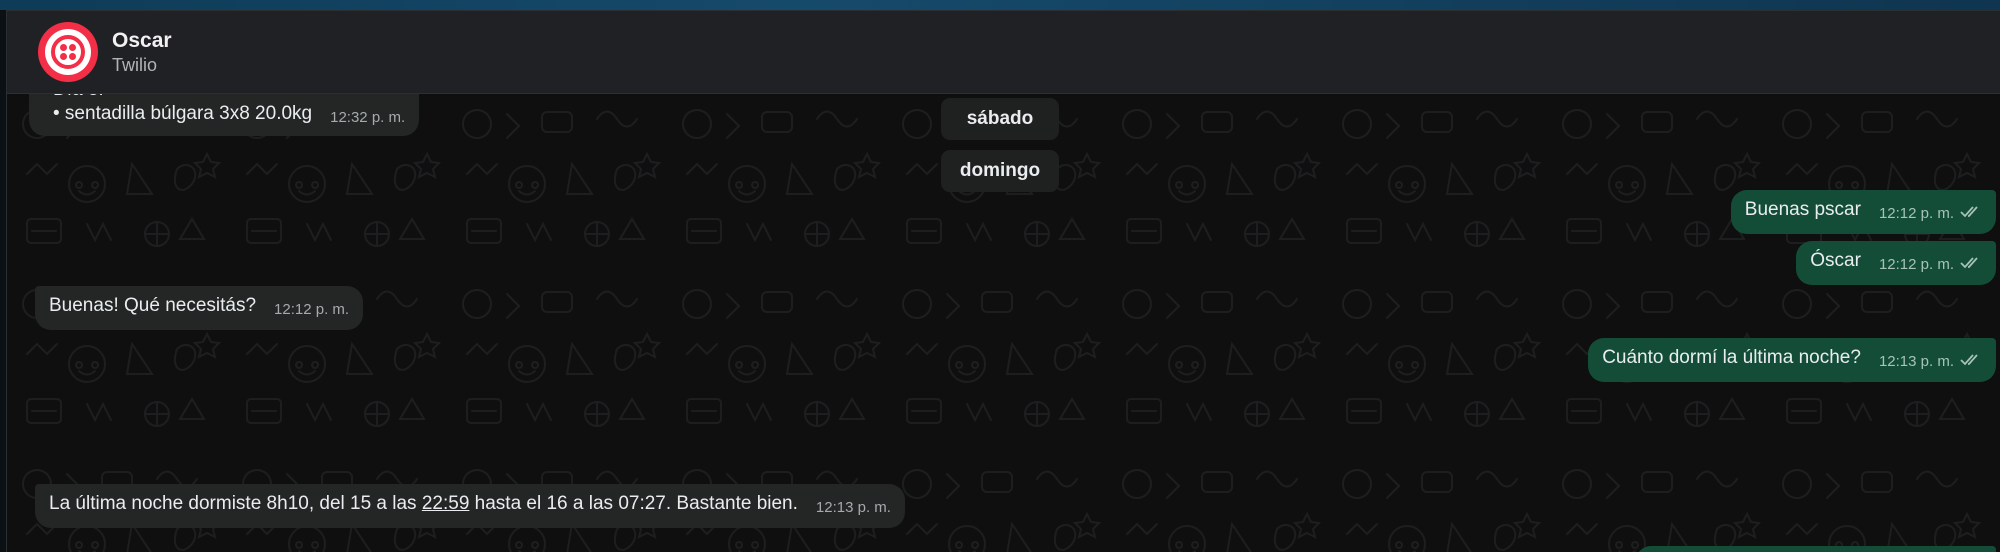 The image size is (2000, 552). Describe the element at coordinates (1816, 549) in the screenshot. I see `message-bubble-outgoing-partial` at that location.